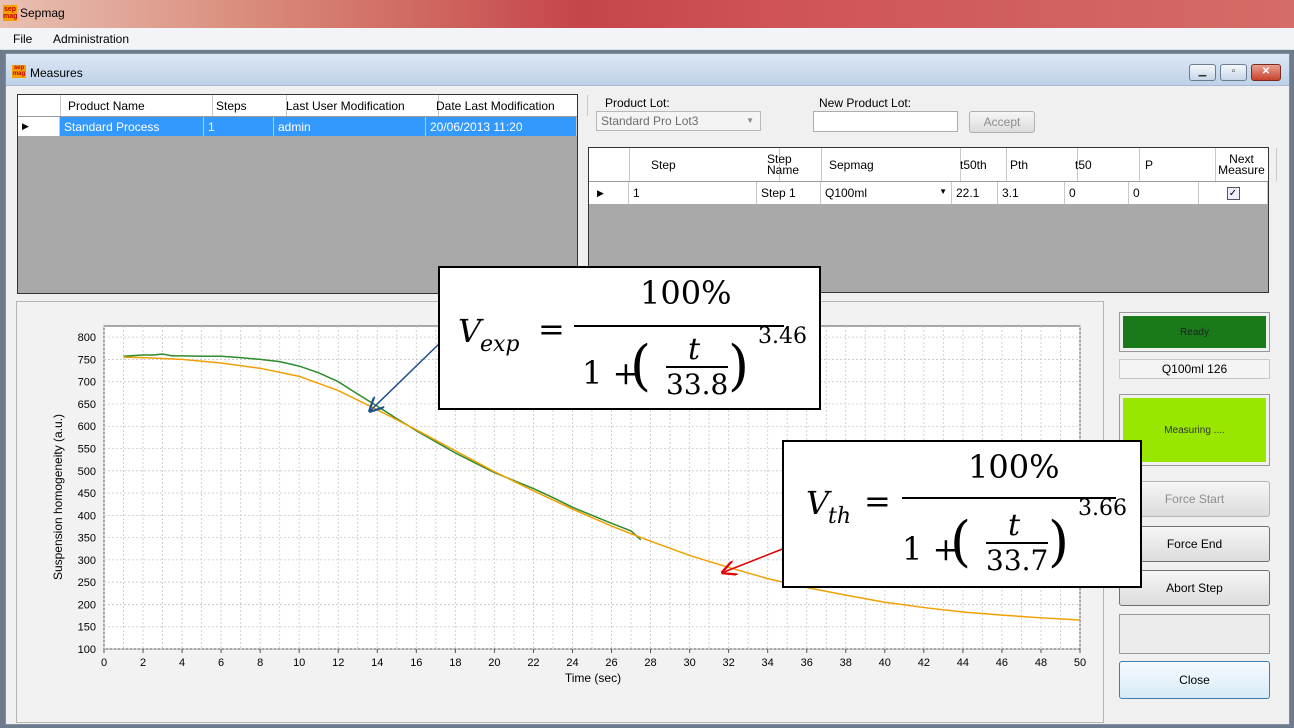 Image resolution: width=1294 pixels, height=728 pixels. Describe the element at coordinates (729, 663) in the screenshot. I see `x-tick-label: 32` at that location.